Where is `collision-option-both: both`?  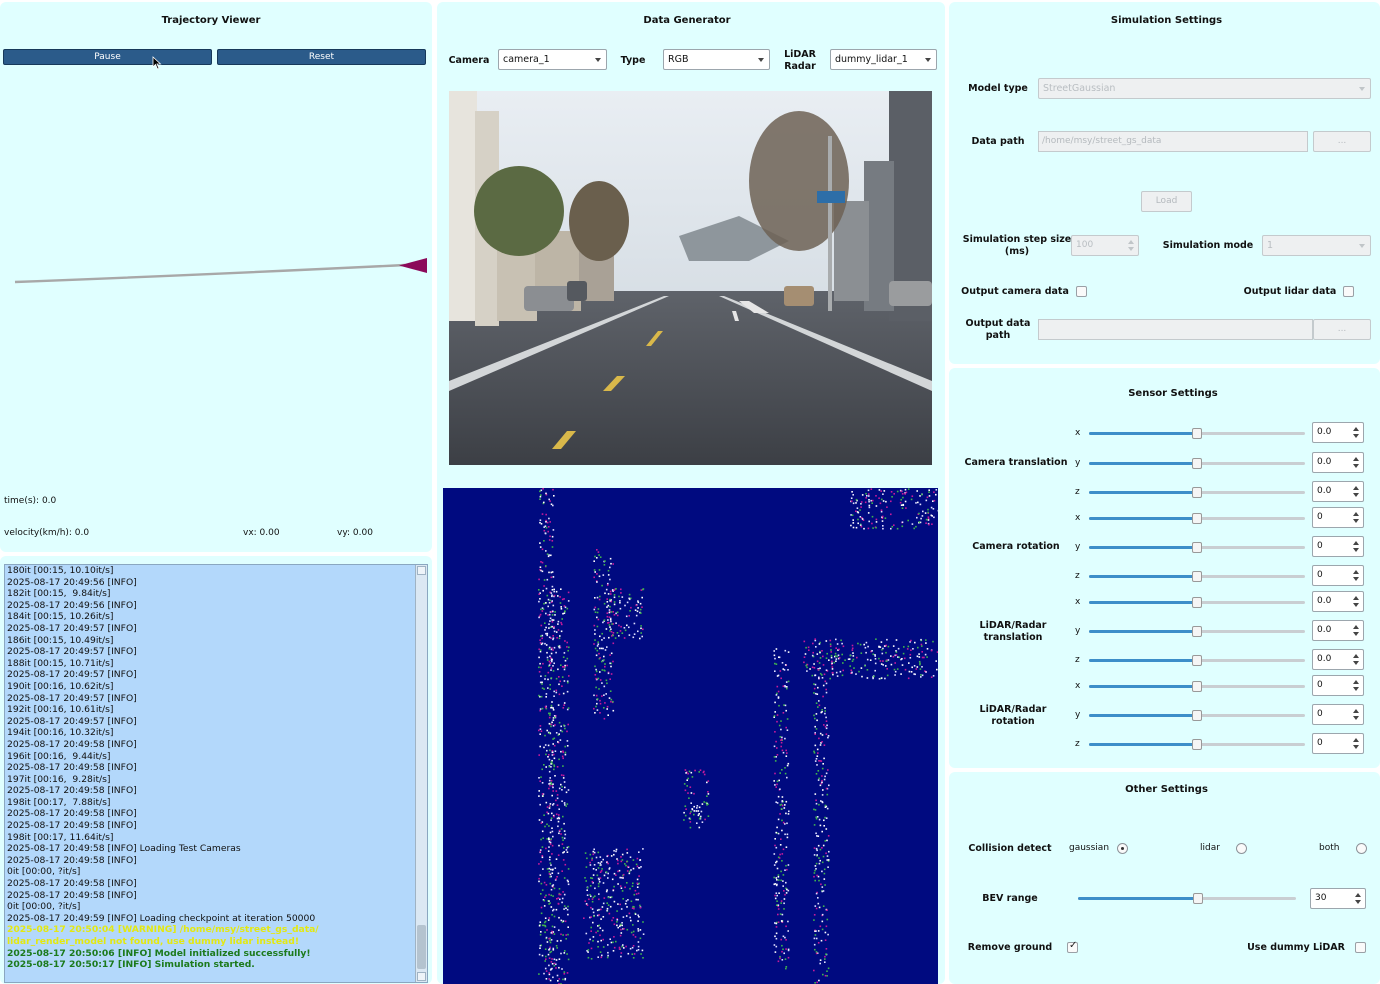 collision-option-both: both is located at coordinates (1329, 848).